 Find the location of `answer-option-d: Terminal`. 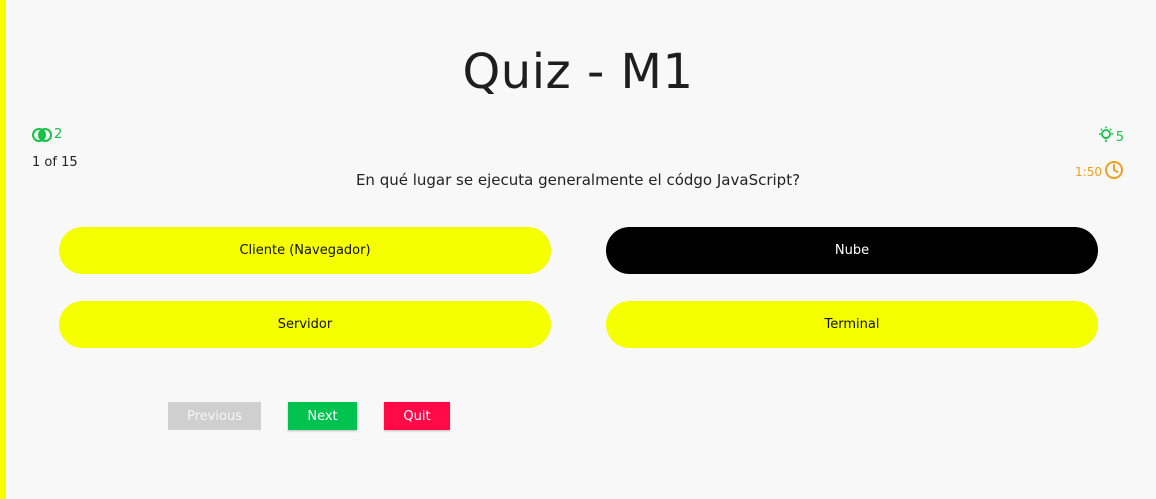

answer-option-d: Terminal is located at coordinates (852, 324).